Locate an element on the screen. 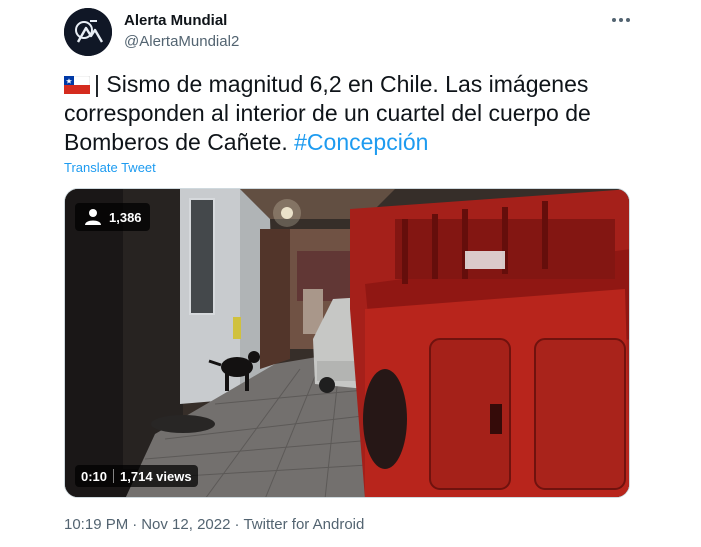 The height and width of the screenshot is (547, 701). chile-flag-icon is located at coordinates (77, 85).